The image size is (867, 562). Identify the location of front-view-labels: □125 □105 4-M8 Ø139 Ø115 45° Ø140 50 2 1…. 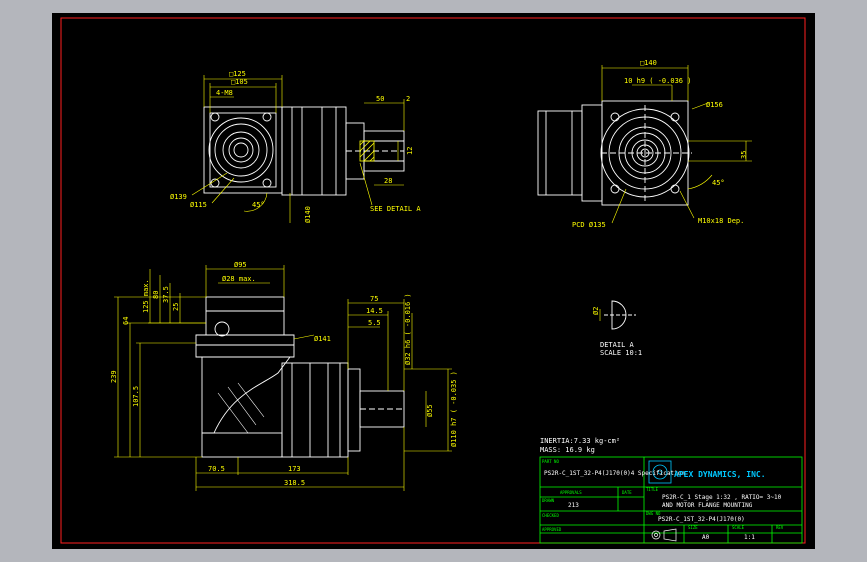
(295, 146).